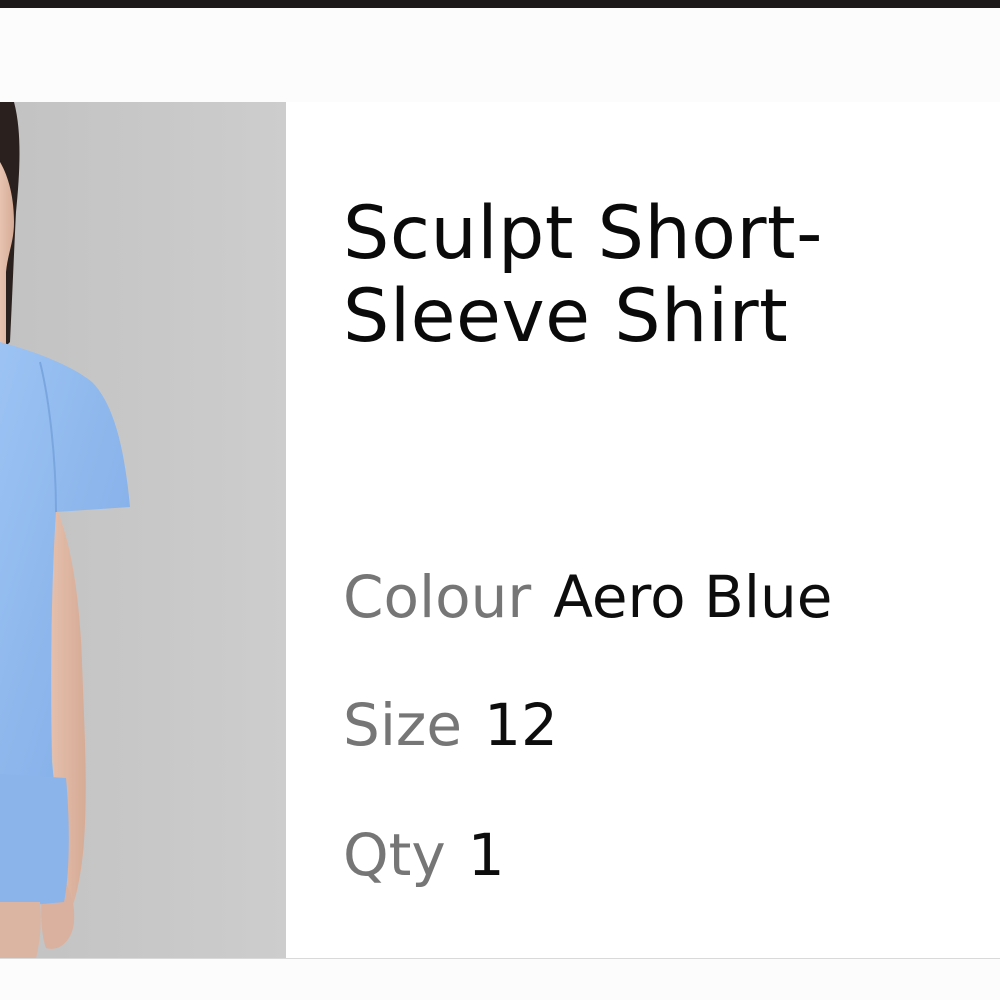  What do you see at coordinates (566, 316) in the screenshot?
I see `product-title-line-2: Sleeve Shirt` at bounding box center [566, 316].